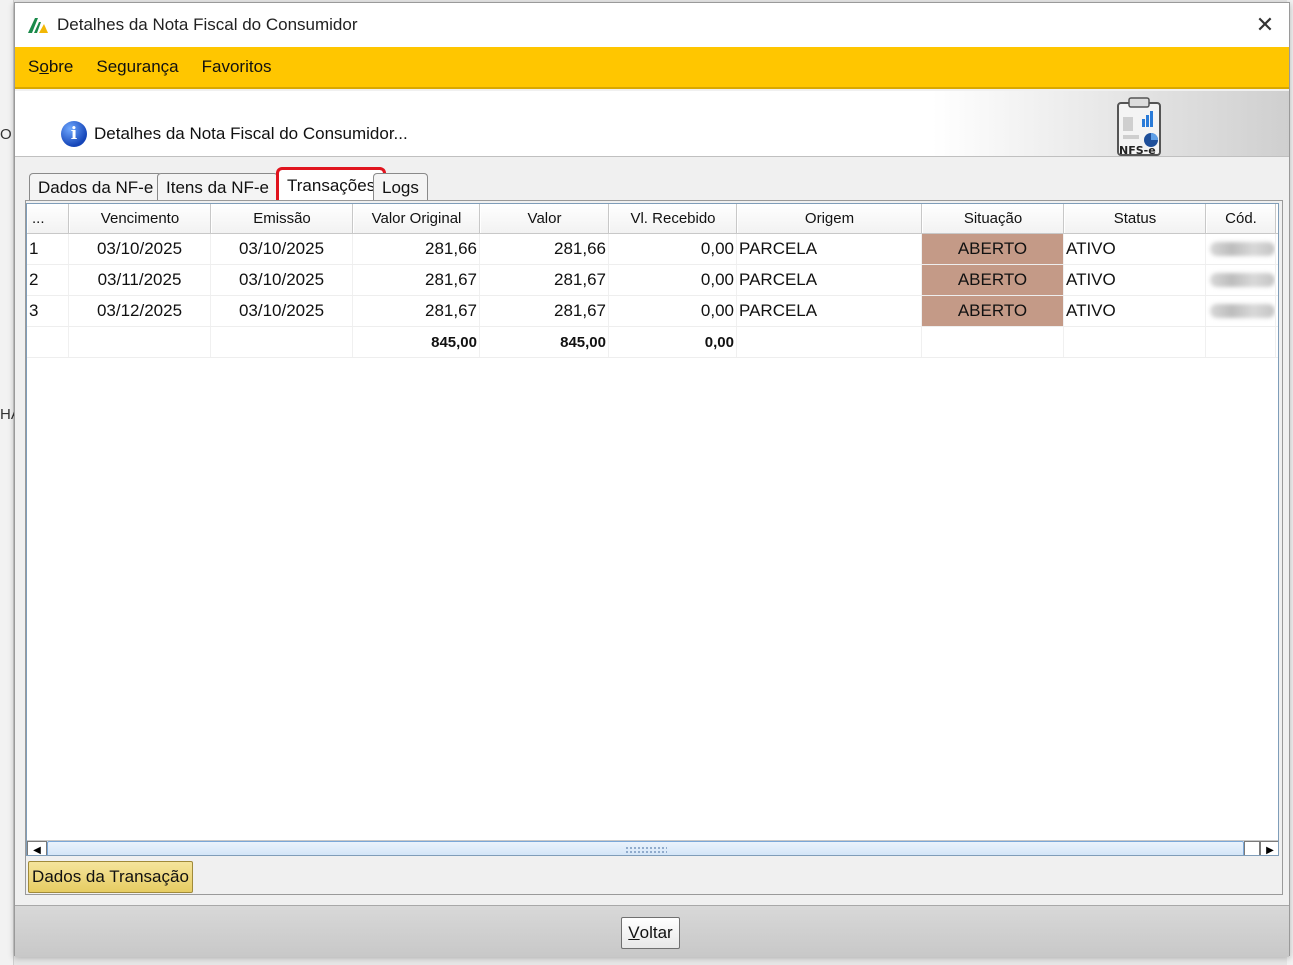  I want to click on arrow-right-icon: ▶, so click(1270, 850).